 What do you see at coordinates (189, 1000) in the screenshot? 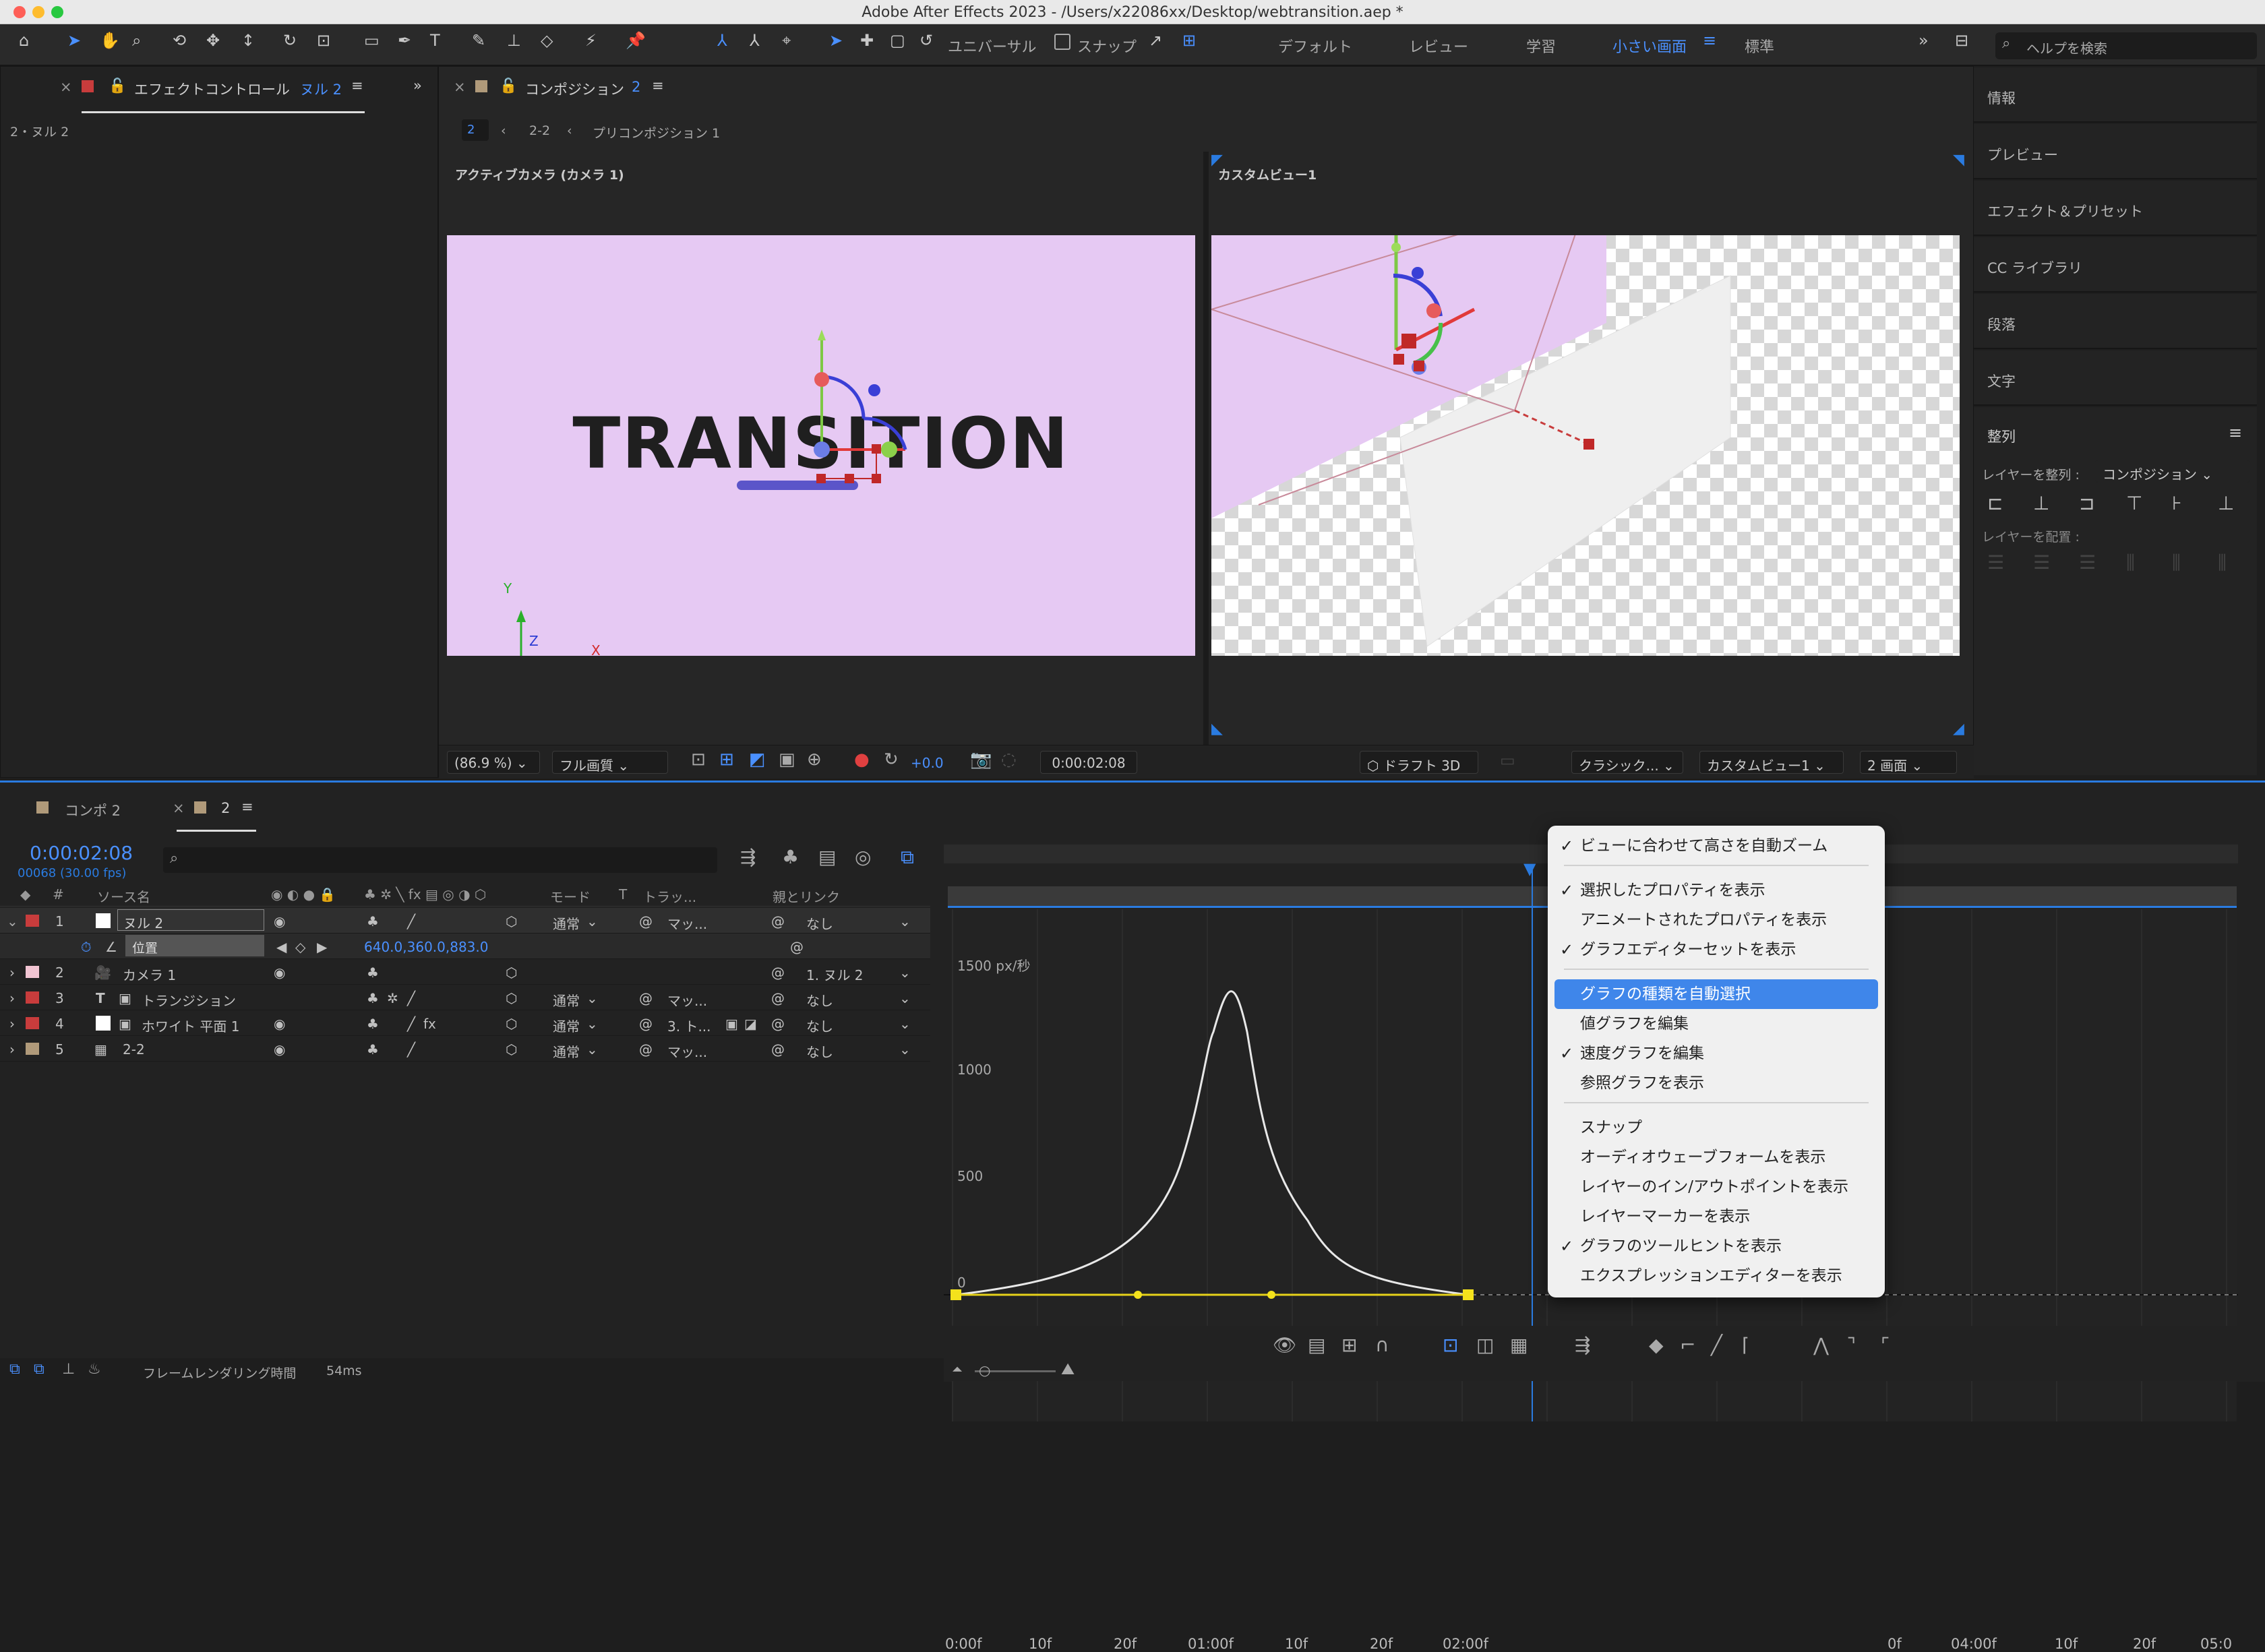
I see `layer-name: トランジション` at bounding box center [189, 1000].